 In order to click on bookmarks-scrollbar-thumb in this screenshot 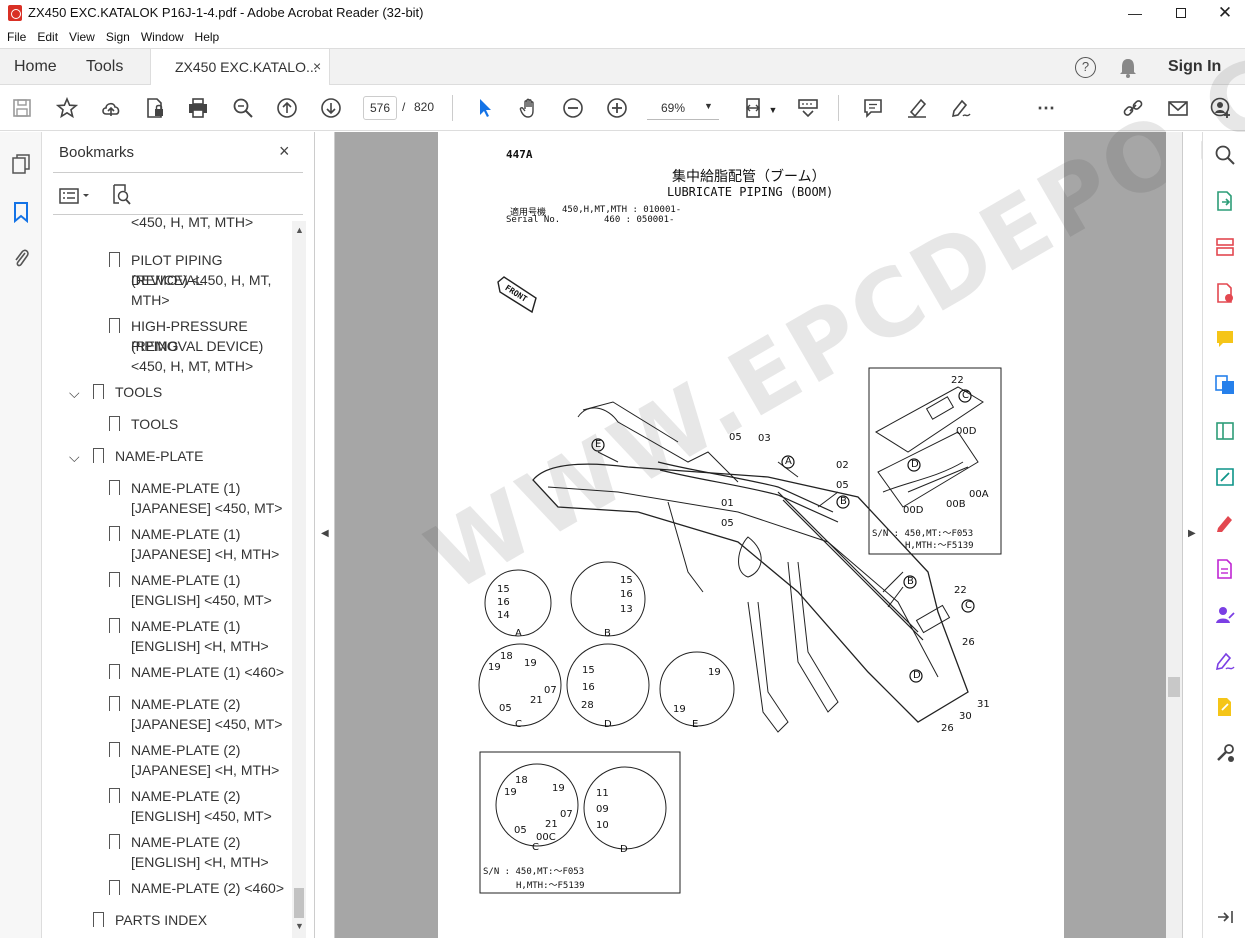, I will do `click(299, 903)`.